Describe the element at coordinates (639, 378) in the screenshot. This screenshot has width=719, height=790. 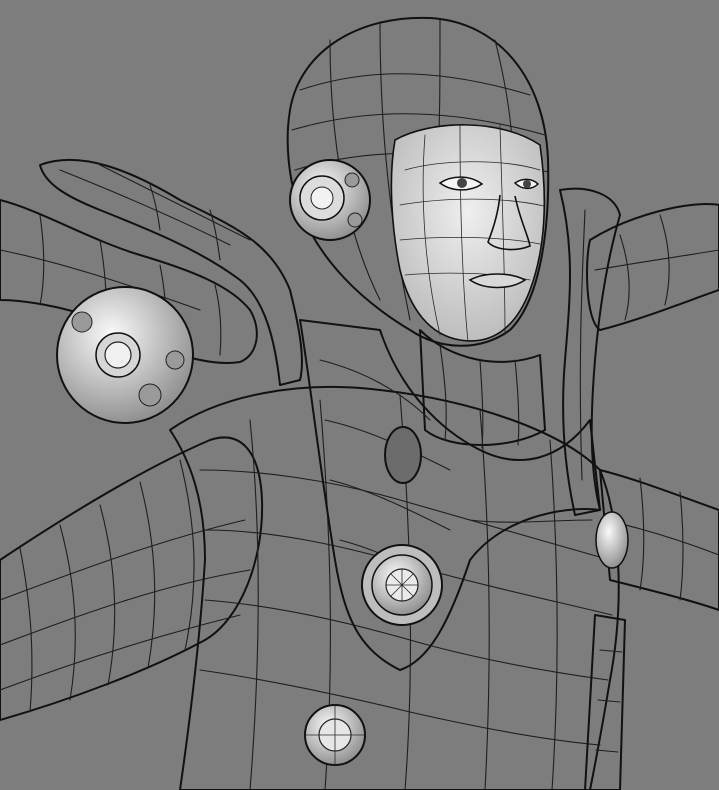
I see `shoulder-brace-right` at that location.